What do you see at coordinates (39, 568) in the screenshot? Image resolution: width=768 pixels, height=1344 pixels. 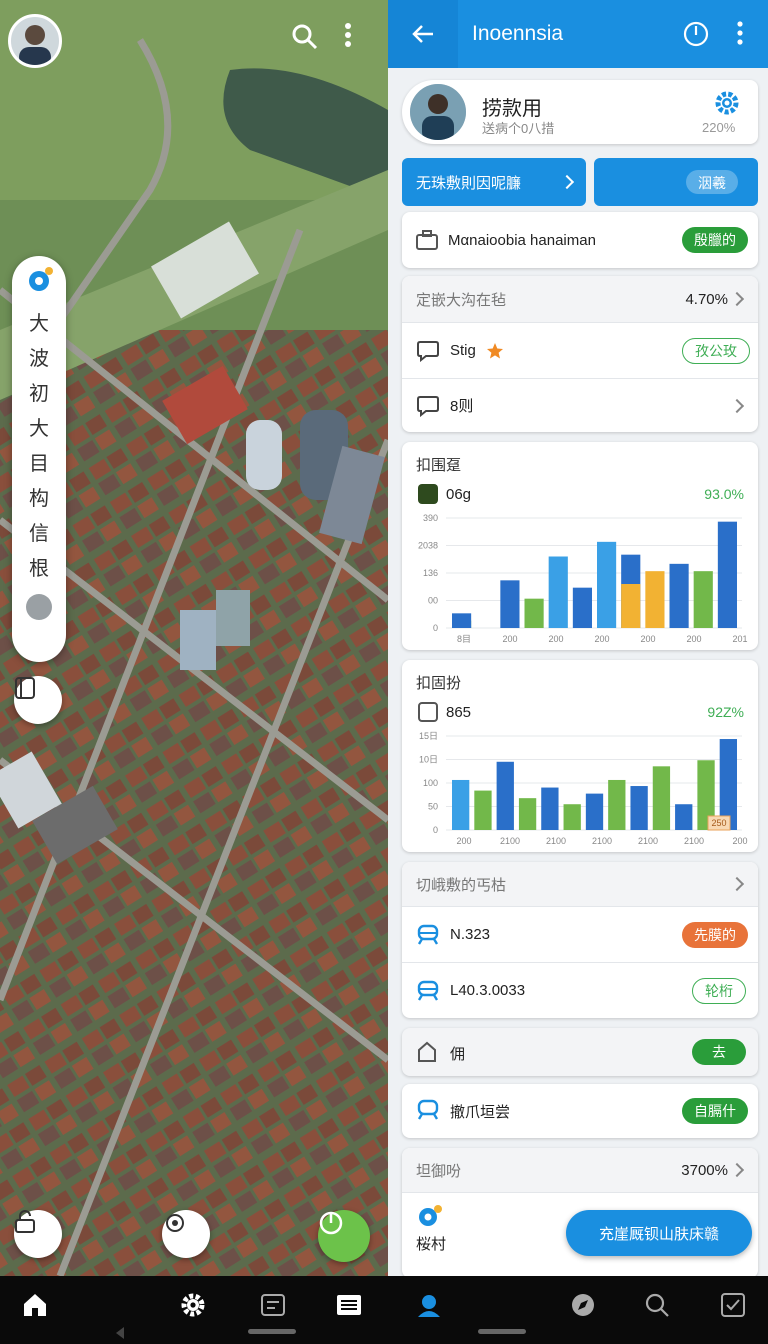 I see `sidebar-char: 根` at bounding box center [39, 568].